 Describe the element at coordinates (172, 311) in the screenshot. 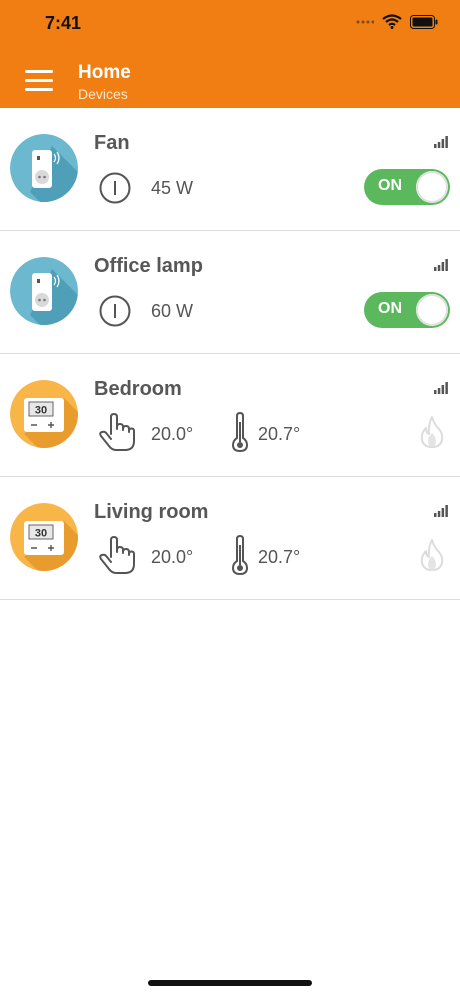

I see `power-reading: 60 W` at that location.